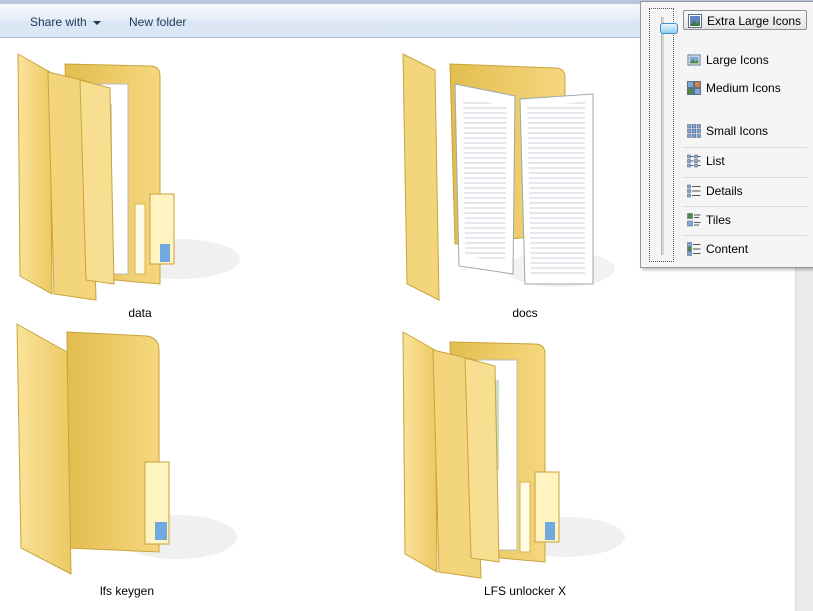  What do you see at coordinates (127, 591) in the screenshot?
I see `folder-name: lfs keygen` at bounding box center [127, 591].